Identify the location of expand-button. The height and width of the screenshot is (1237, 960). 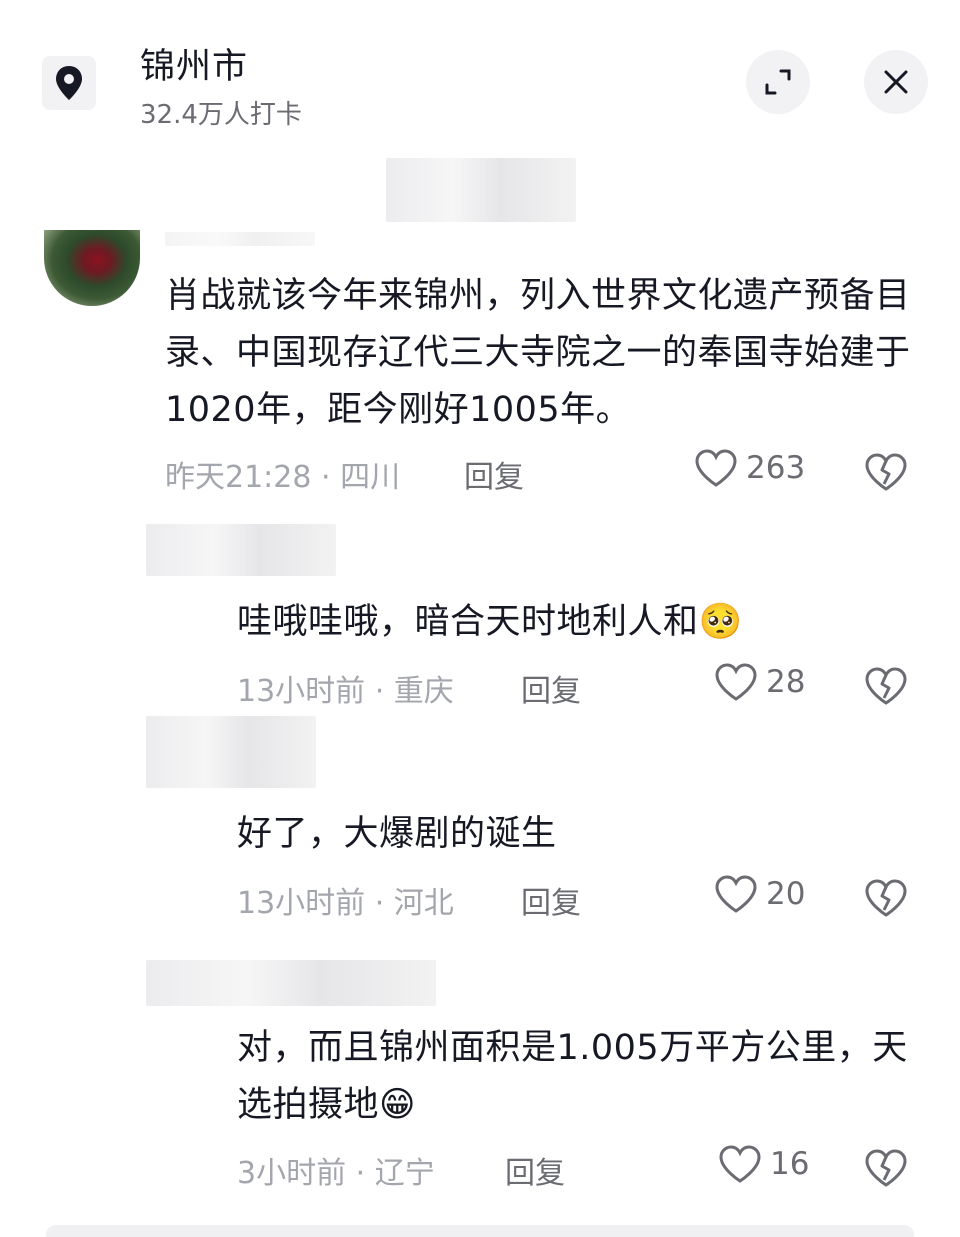
(778, 82).